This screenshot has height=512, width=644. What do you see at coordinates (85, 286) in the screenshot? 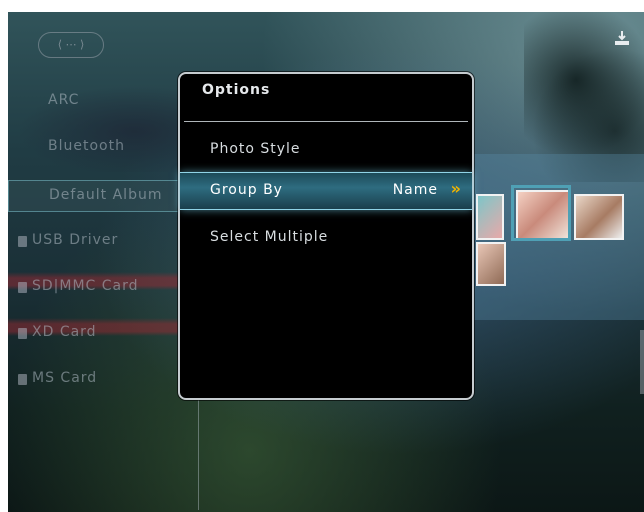
I see `sidebar-item-label: SD|MMC Card` at bounding box center [85, 286].